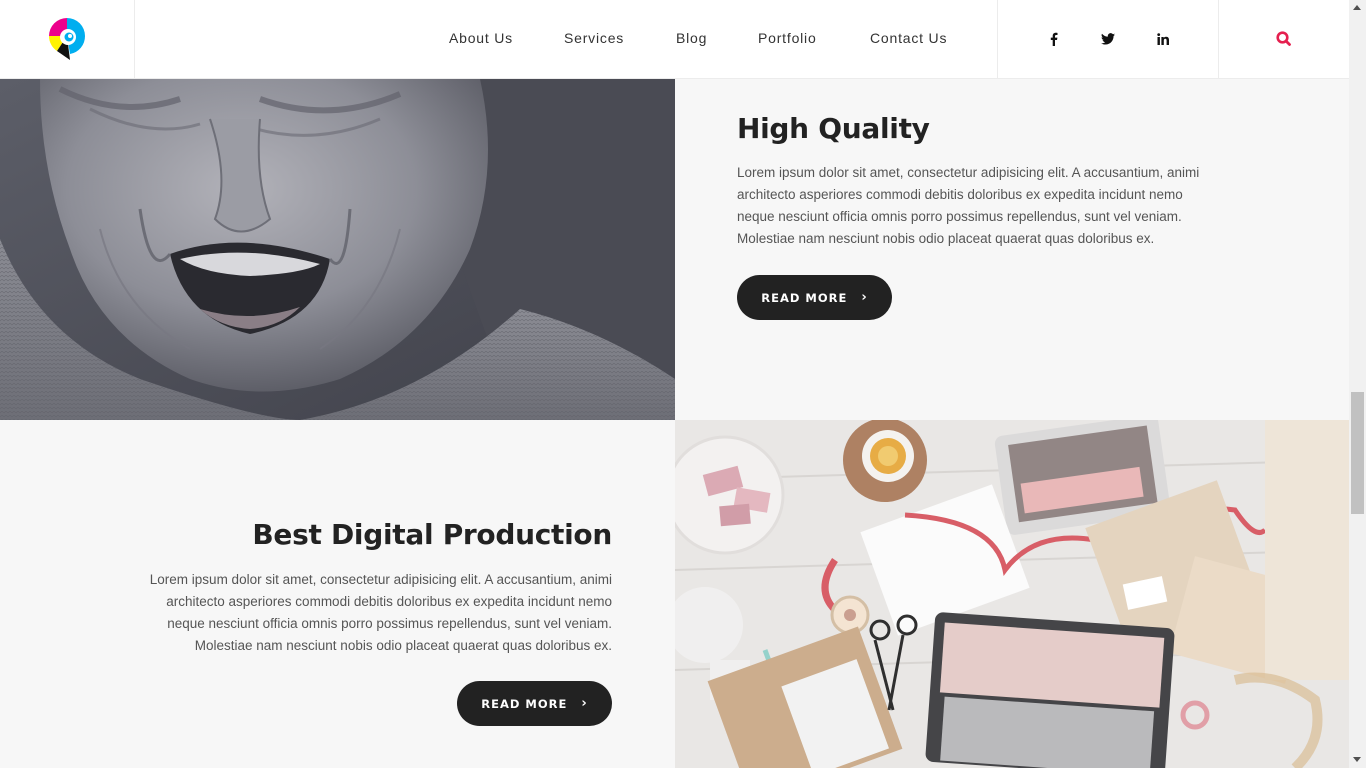 The image size is (1366, 768). Describe the element at coordinates (1357, 759) in the screenshot. I see `scroll-down-arrow-icon` at that location.